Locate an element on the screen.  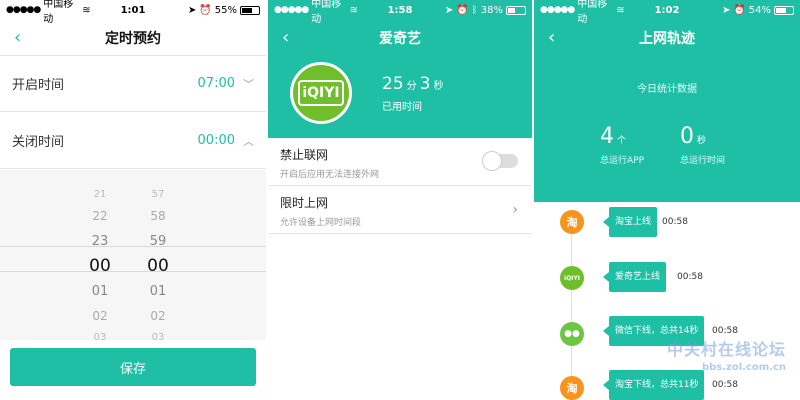
picker-option: 23 is located at coordinates (100, 241).